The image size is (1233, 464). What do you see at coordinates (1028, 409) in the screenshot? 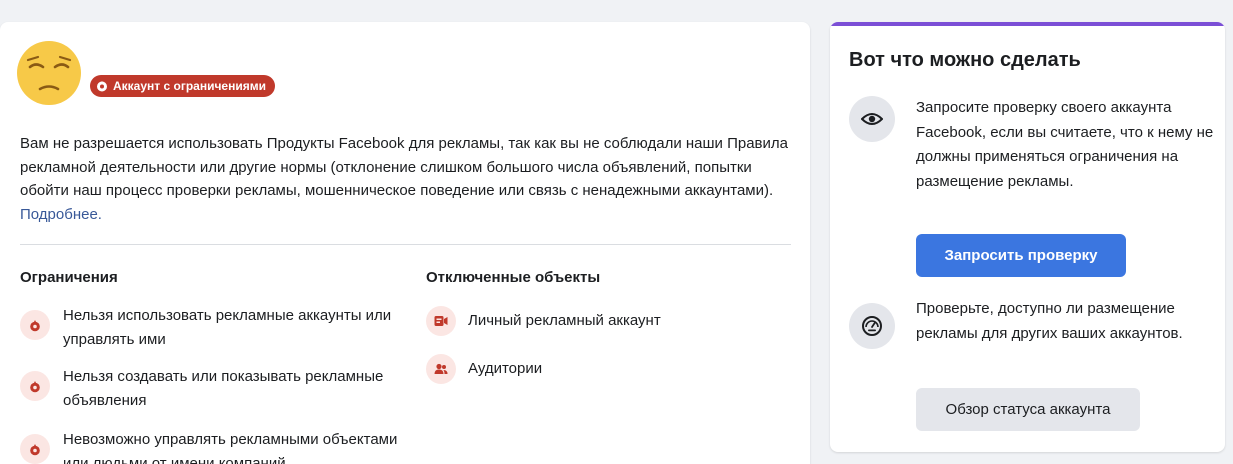
I see `account-status-overview-button: Обзор статуса аккаунта` at bounding box center [1028, 409].